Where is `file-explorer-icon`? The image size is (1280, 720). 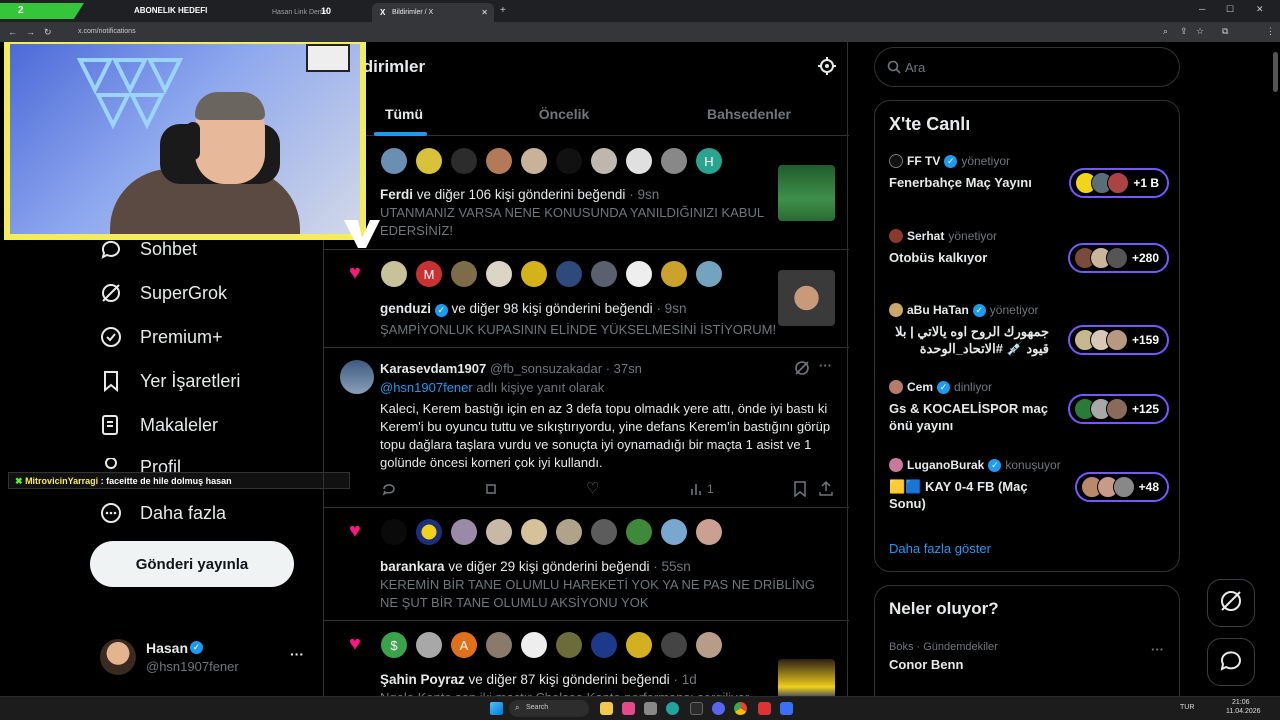 file-explorer-icon is located at coordinates (606, 708).